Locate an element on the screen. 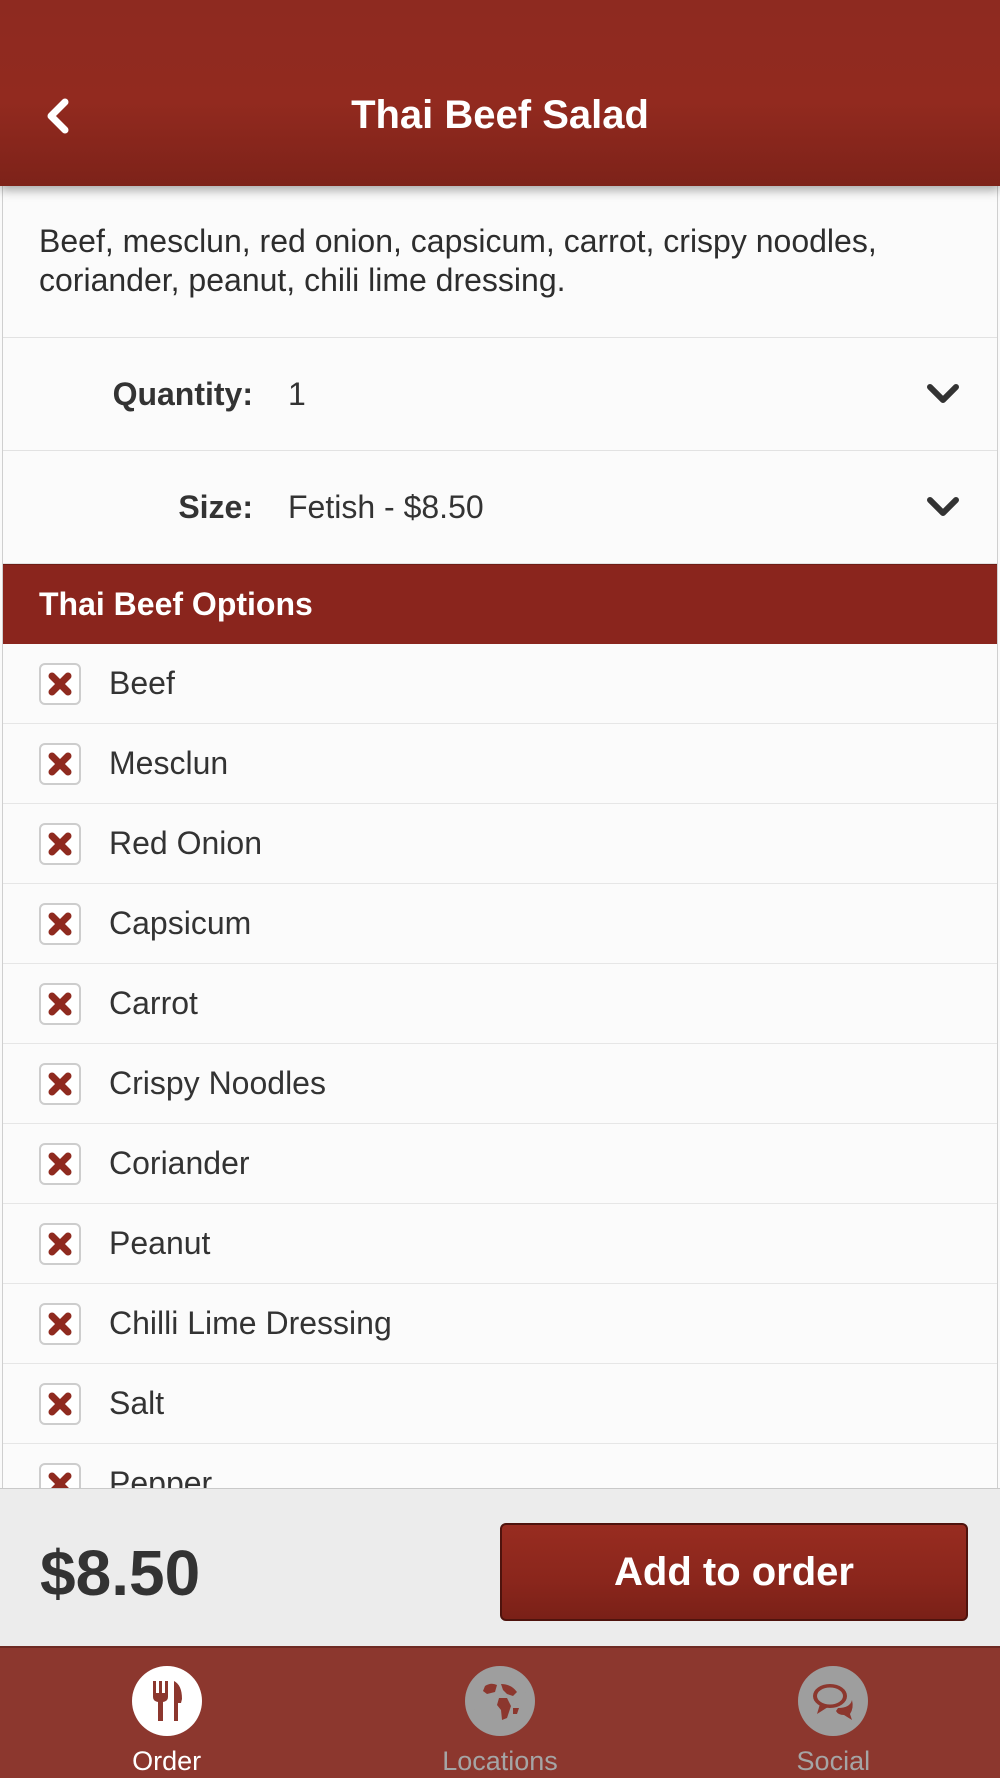 The width and height of the screenshot is (1000, 1778). globe-icon is located at coordinates (499, 1701).